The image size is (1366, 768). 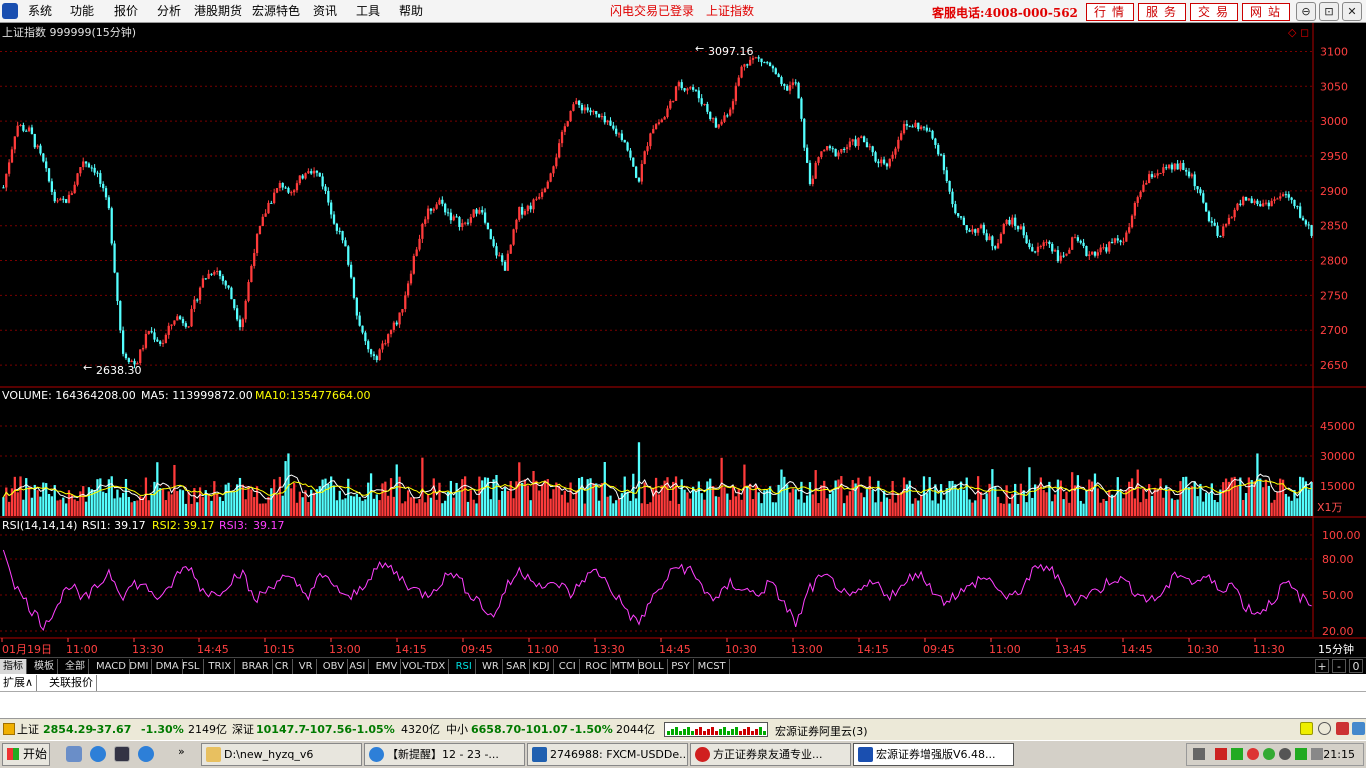 What do you see at coordinates (1324, 728) in the screenshot?
I see `connection-icon` at bounding box center [1324, 728].